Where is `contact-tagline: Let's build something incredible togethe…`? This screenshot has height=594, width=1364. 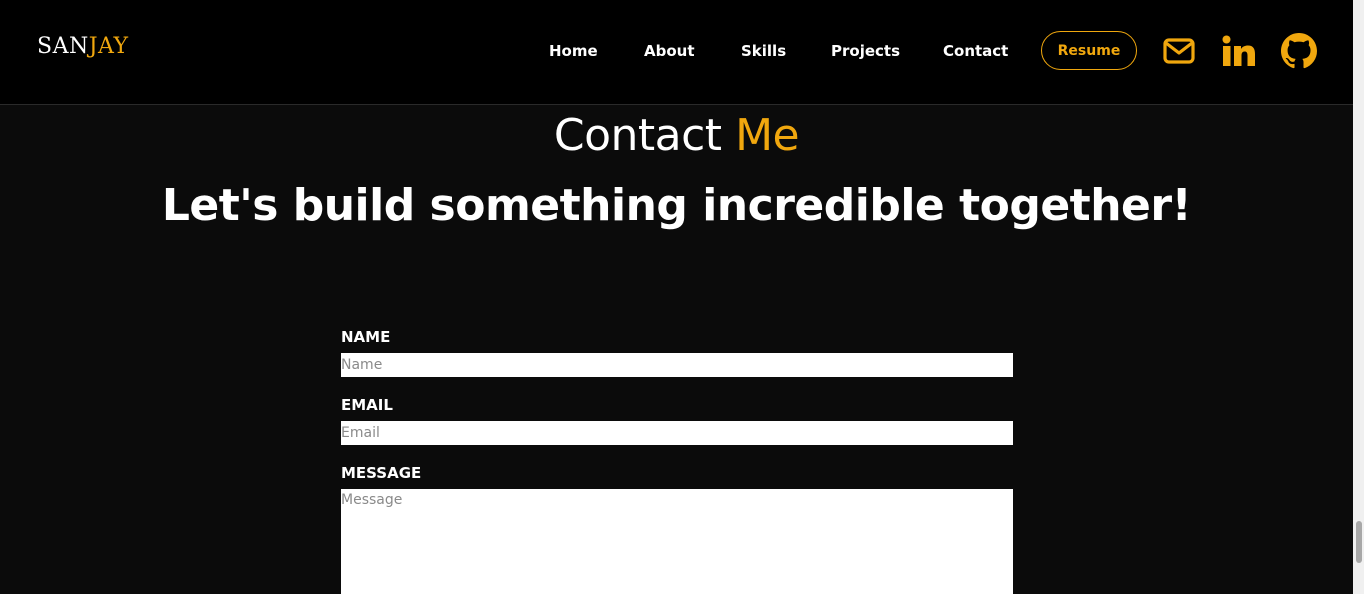
contact-tagline: Let's build something incredible togethe… is located at coordinates (676, 205).